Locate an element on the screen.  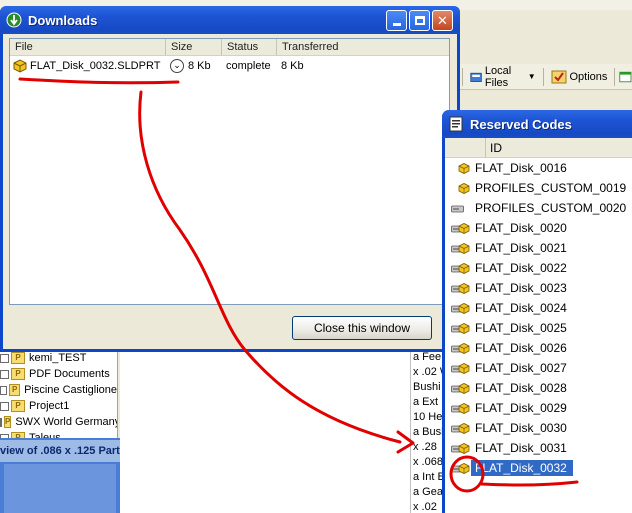
description-text: x .02 is located at coordinates (425, 507).